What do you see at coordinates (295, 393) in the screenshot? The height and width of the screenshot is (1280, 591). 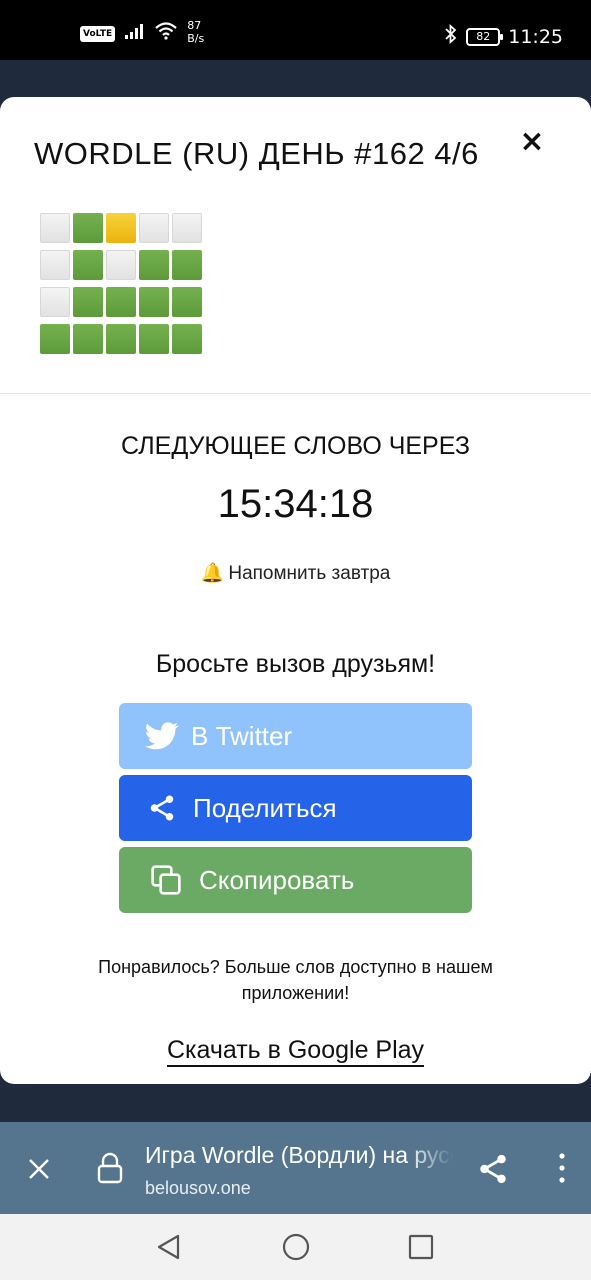 I see `divider` at bounding box center [295, 393].